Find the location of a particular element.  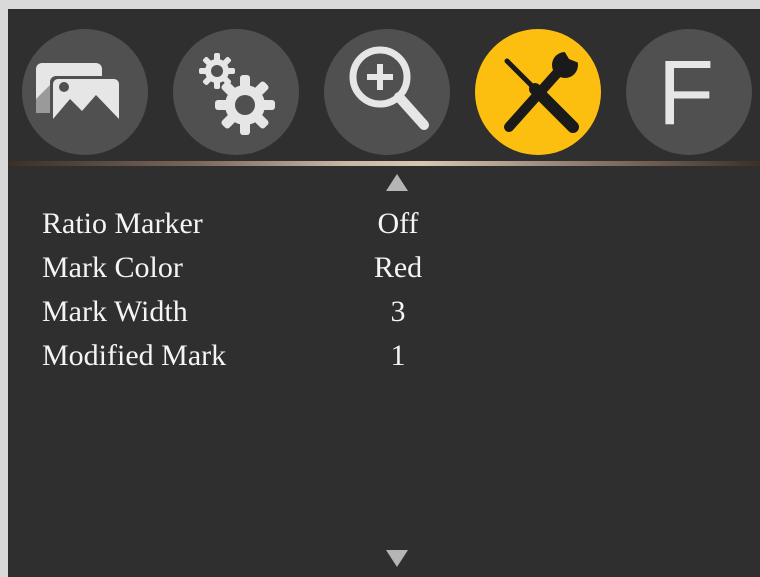

arrow-up-icon is located at coordinates (397, 182).